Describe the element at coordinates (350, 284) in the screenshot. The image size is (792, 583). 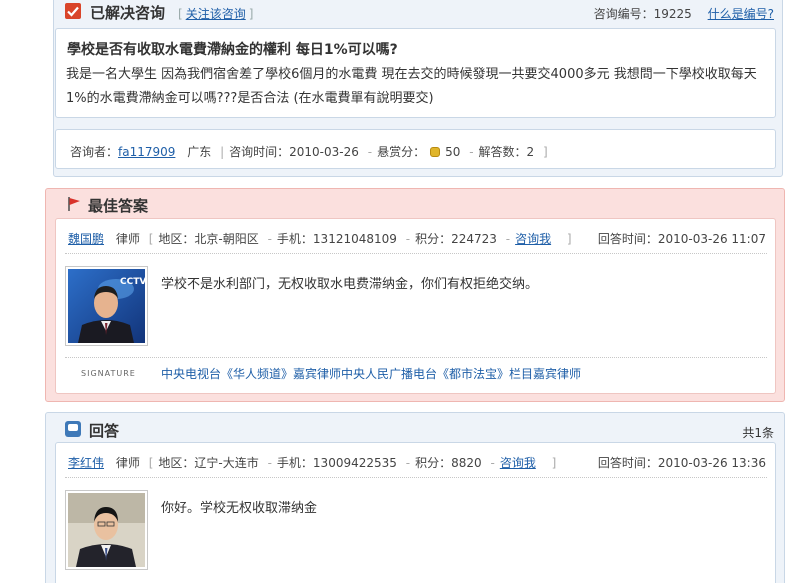
I see `best-answer-text: 学校不是水利部门，无权收取水电费滞纳金，你们有权拒绝交纳。` at that location.